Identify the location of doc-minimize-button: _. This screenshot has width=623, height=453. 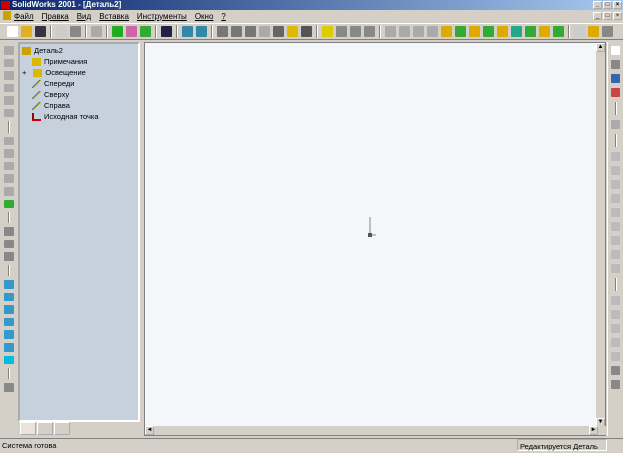
(597, 16).